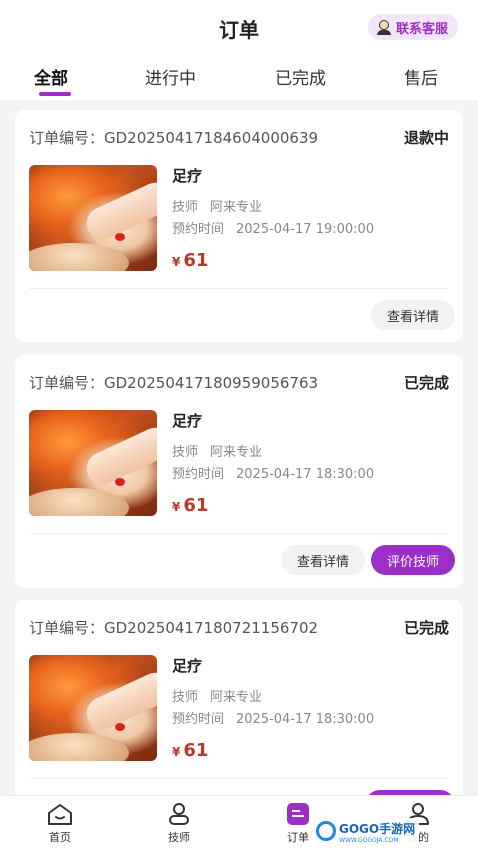 The image size is (478, 850). I want to click on watermark-text: GOGO手游网, so click(377, 829).